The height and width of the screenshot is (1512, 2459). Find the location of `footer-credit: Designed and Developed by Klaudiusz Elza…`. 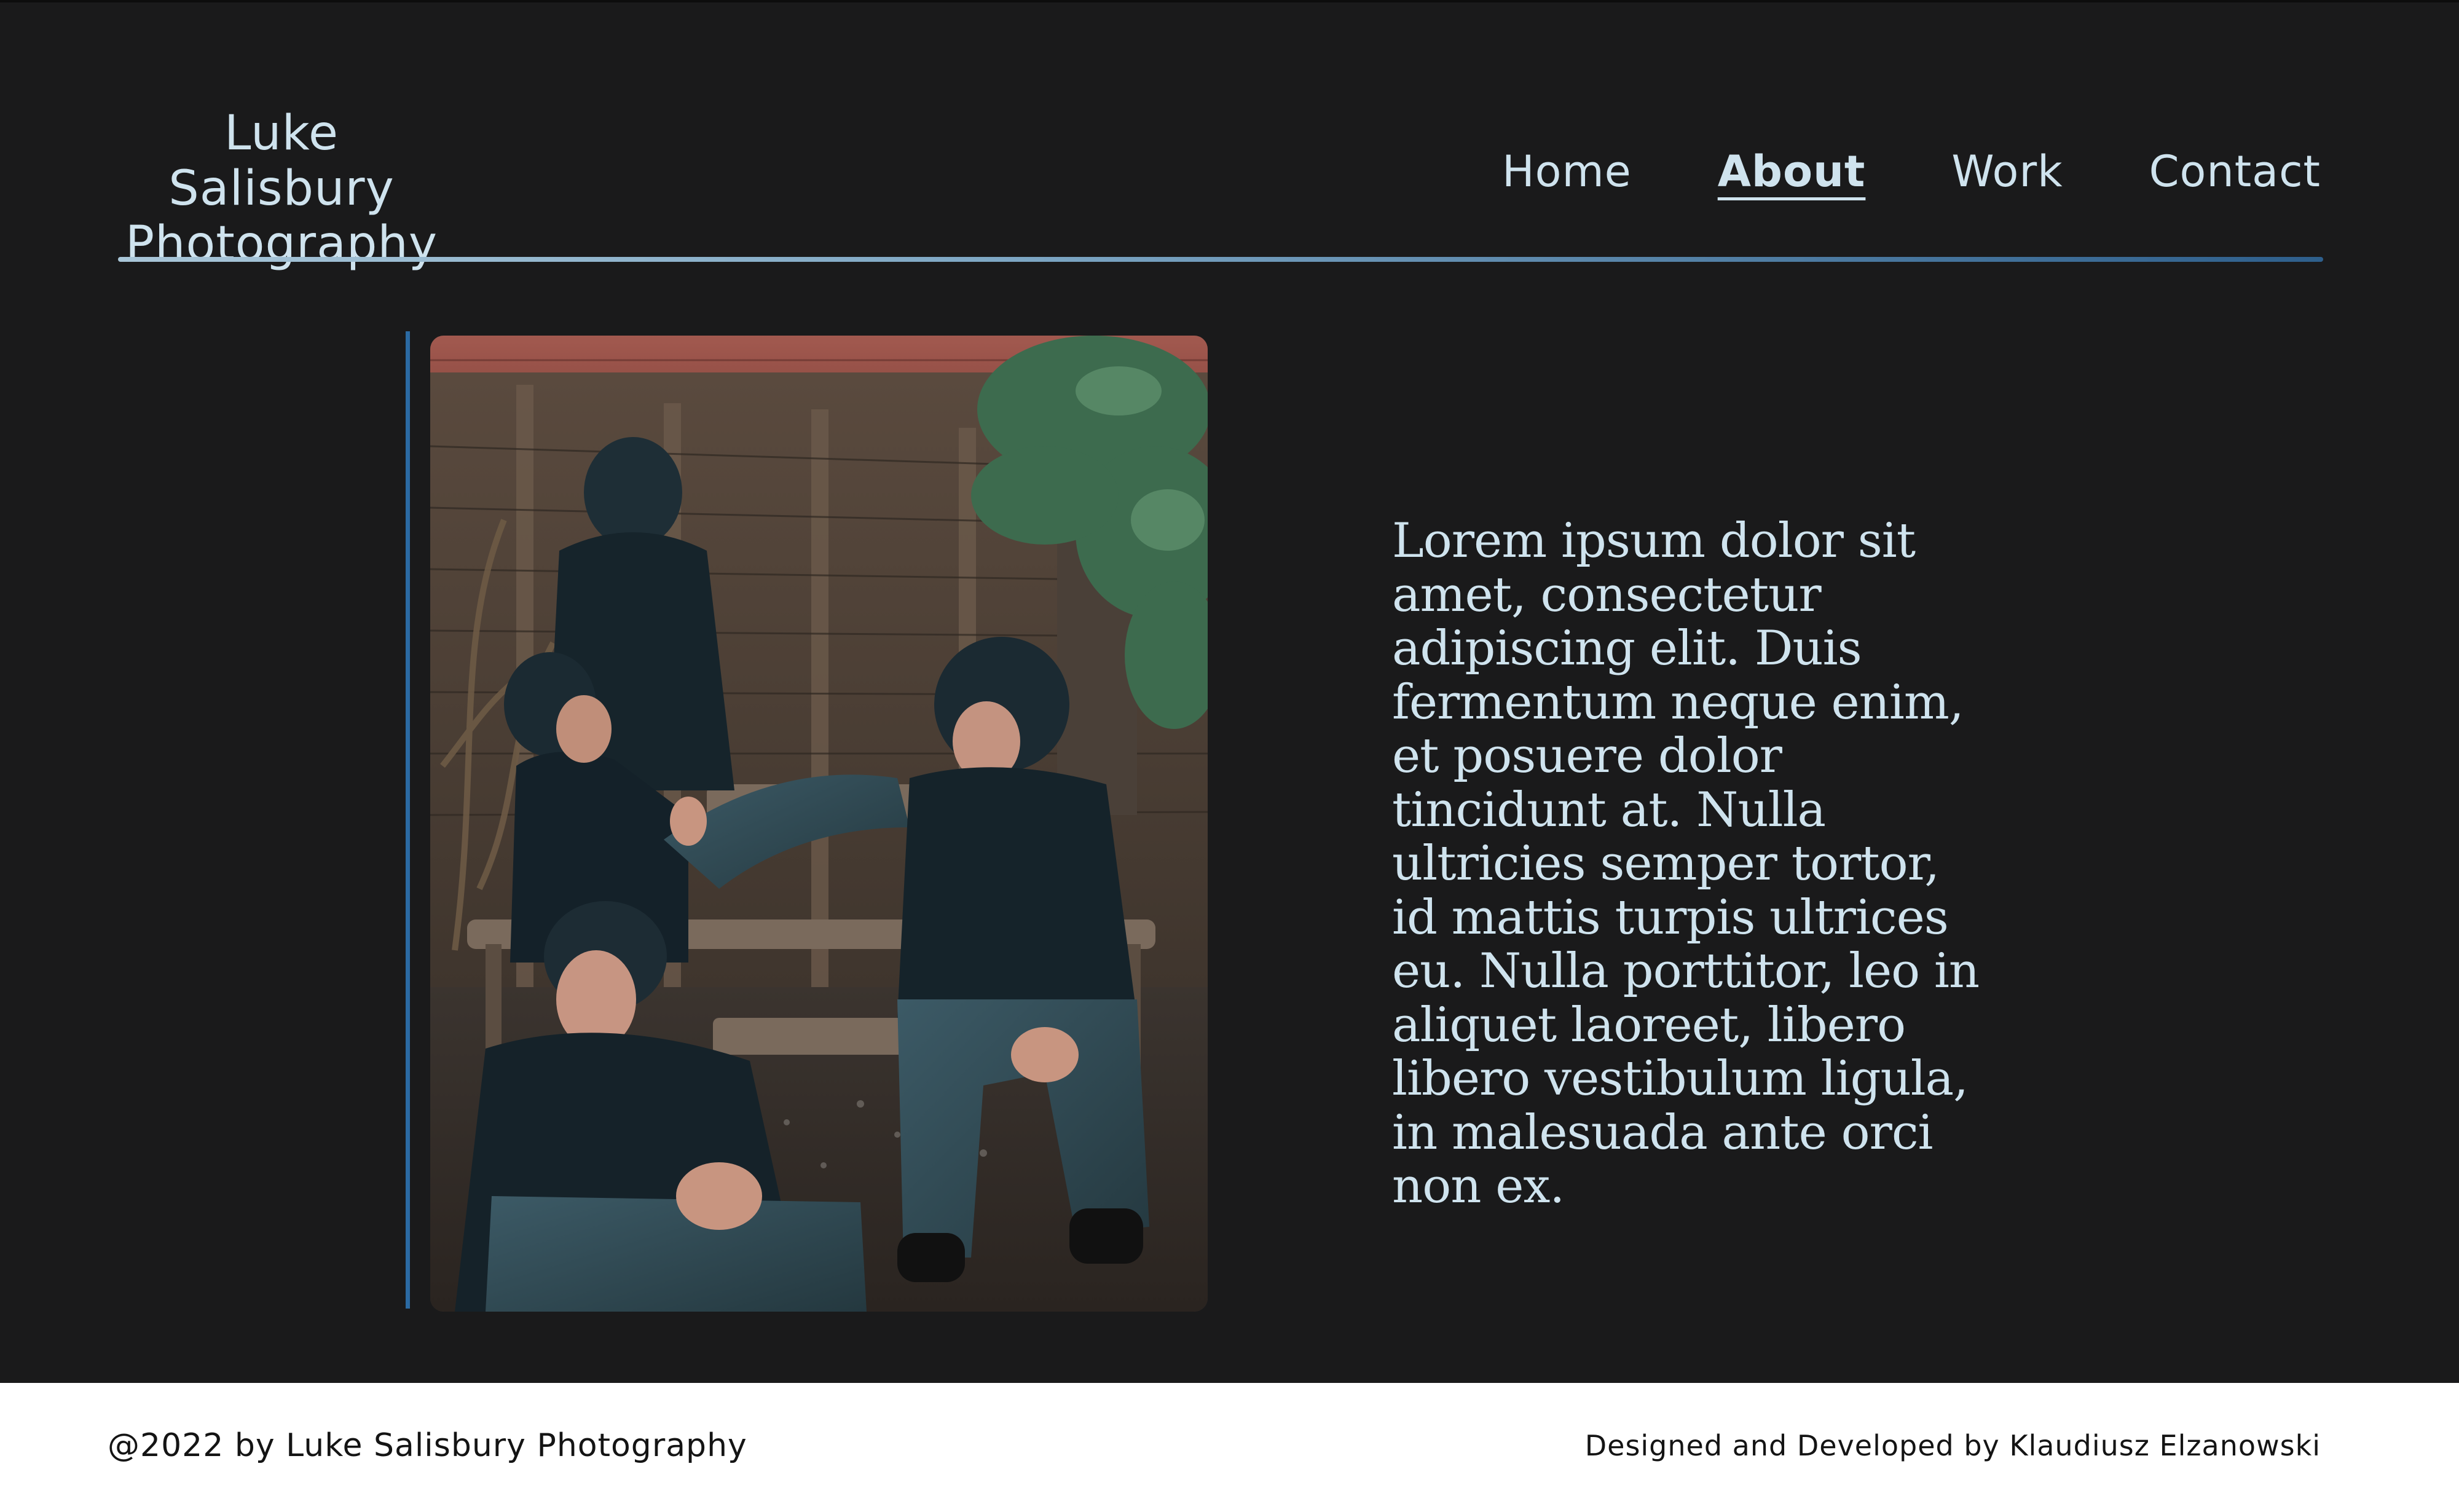

footer-credit: Designed and Developed by Klaudiusz Elza… is located at coordinates (1952, 1445).